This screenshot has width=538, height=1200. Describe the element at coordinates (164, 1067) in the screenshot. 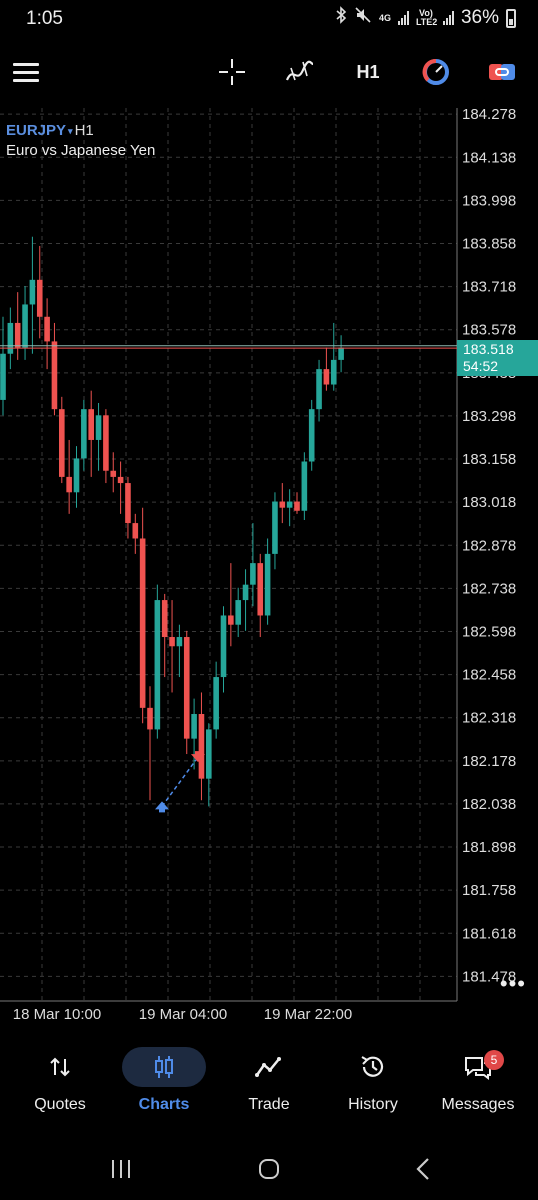

I see `charts-icon` at that location.